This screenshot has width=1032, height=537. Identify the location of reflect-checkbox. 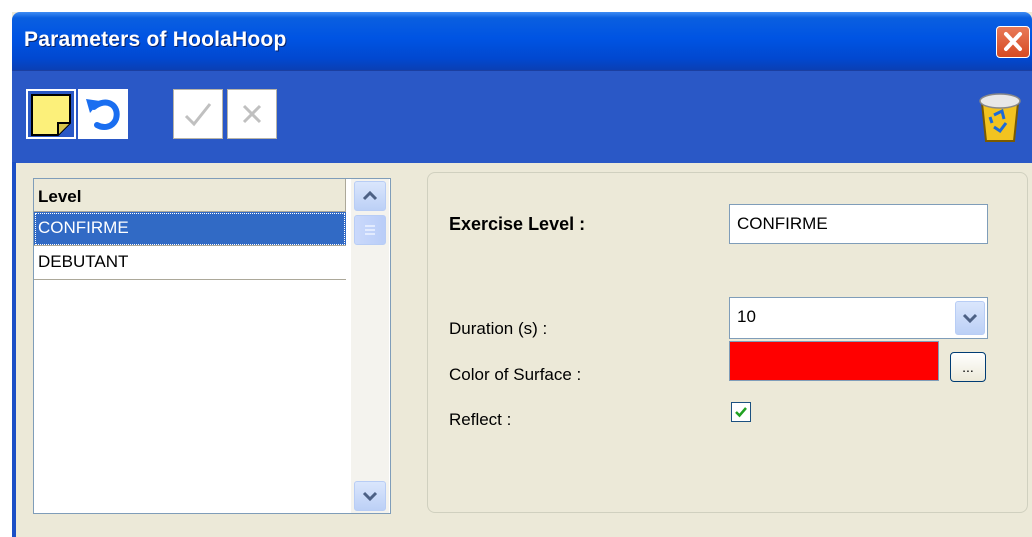
(741, 412).